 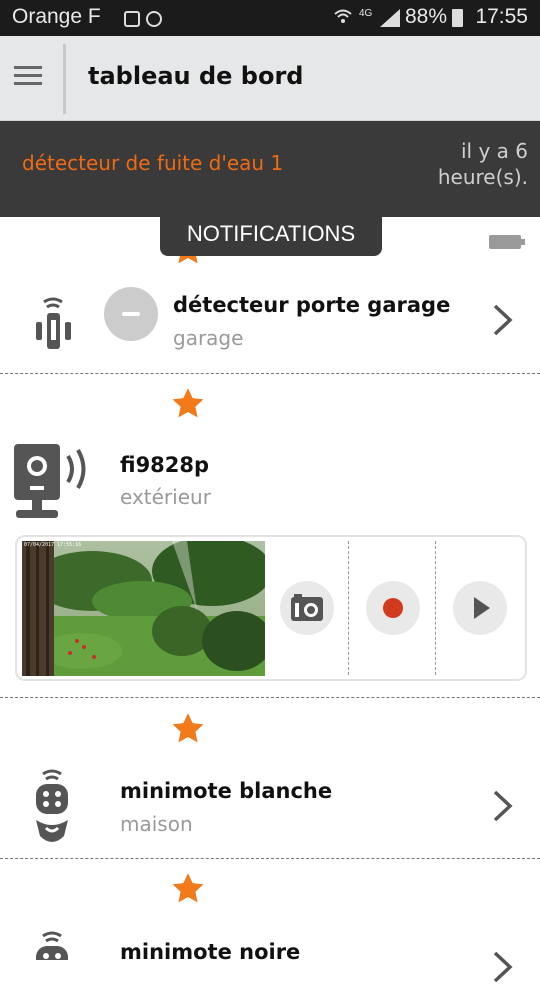 I want to click on device-room: garage, so click(x=208, y=338).